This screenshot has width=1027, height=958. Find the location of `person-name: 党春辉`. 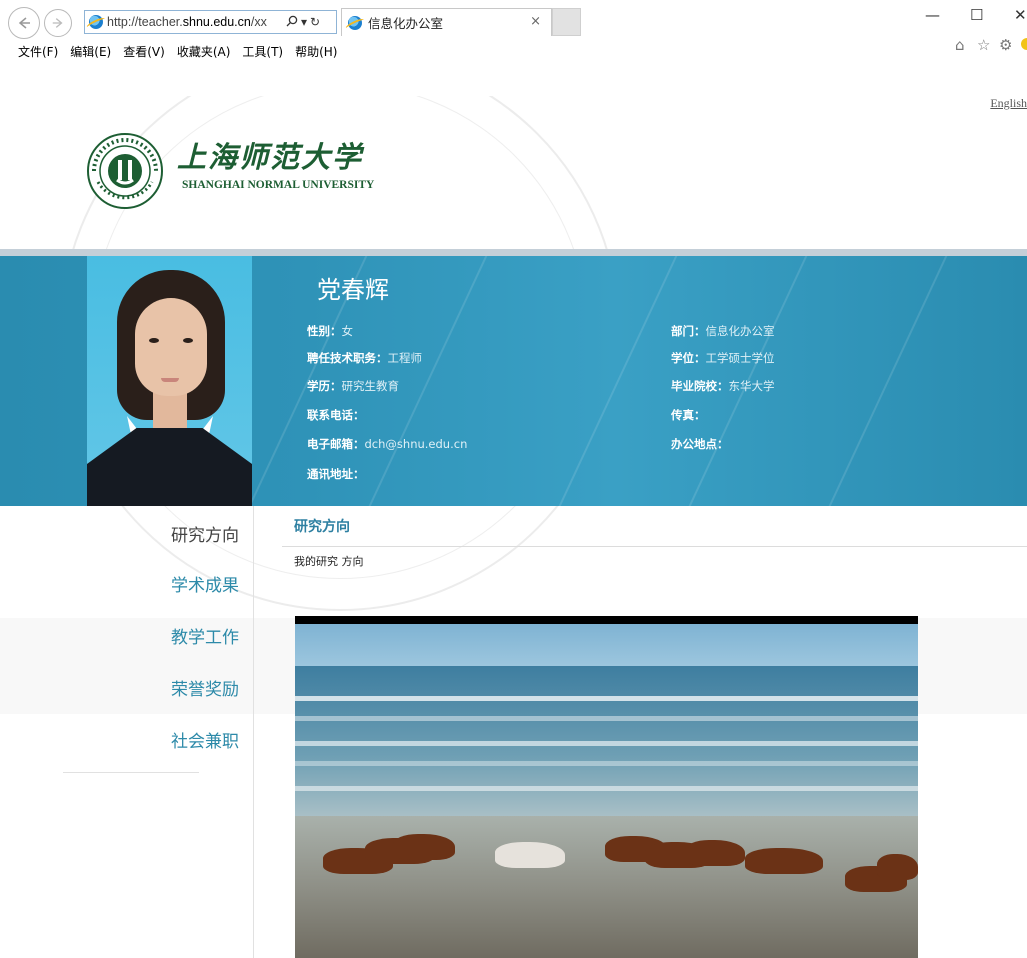

person-name: 党春辉 is located at coordinates (353, 290).